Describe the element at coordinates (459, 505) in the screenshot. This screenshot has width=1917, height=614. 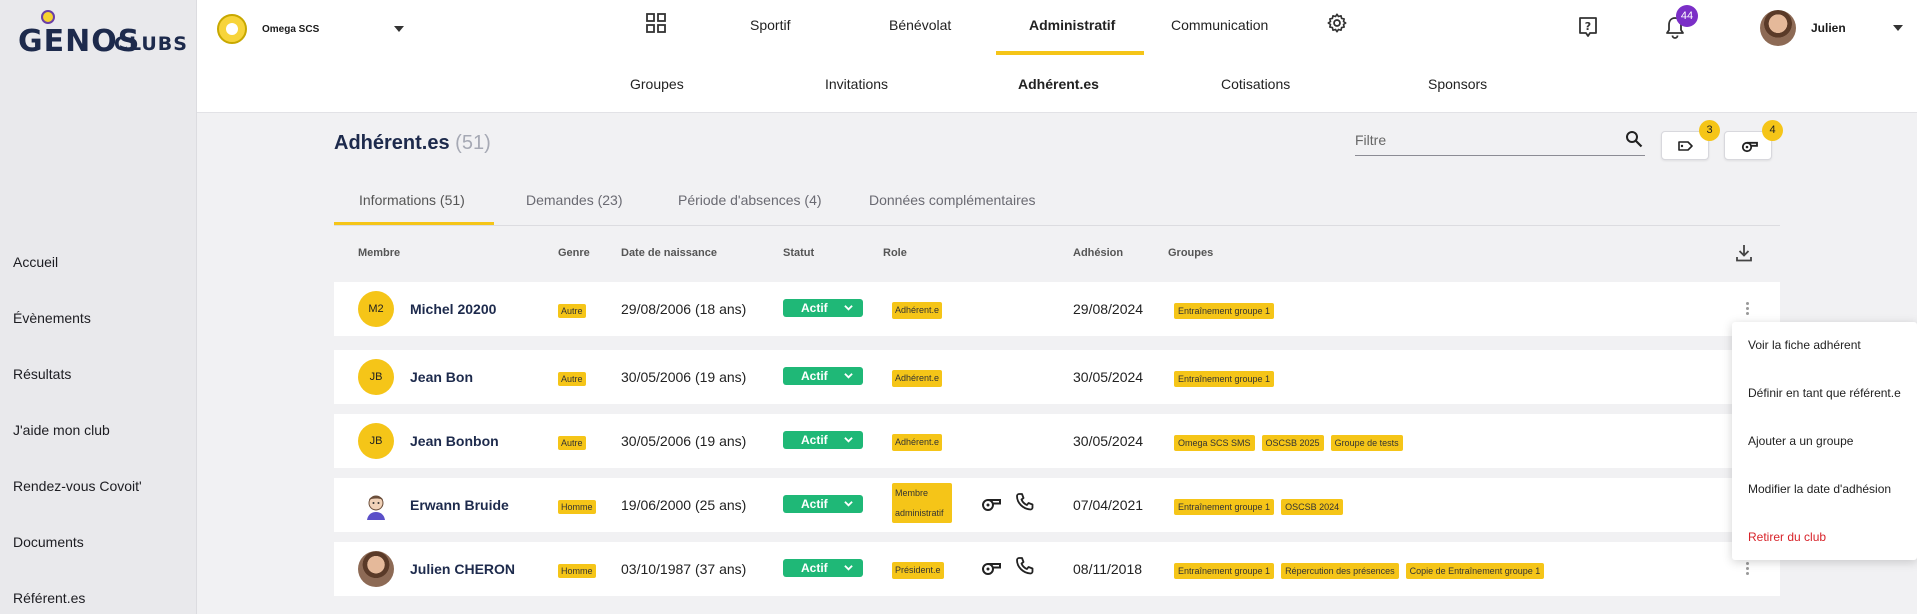
I see `member-name: Erwann Bruide` at that location.